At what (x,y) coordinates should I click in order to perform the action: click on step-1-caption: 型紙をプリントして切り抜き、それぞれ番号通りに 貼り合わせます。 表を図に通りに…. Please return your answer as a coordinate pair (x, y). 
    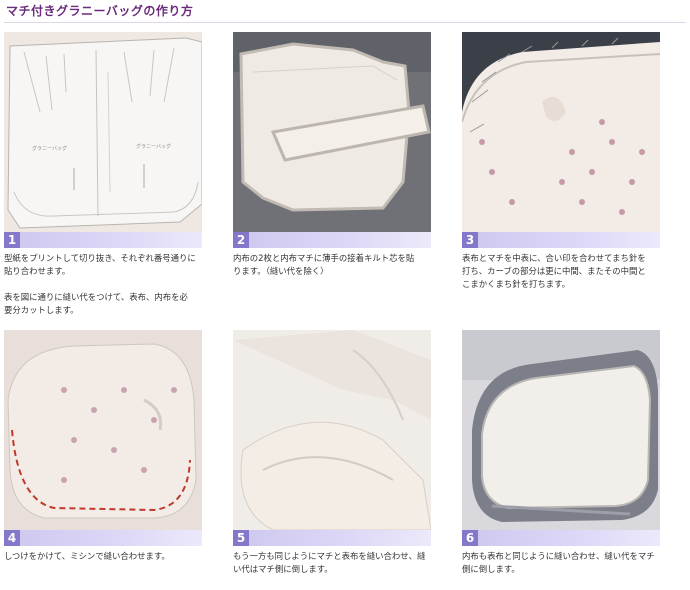
    Looking at the image, I should click on (100, 284).